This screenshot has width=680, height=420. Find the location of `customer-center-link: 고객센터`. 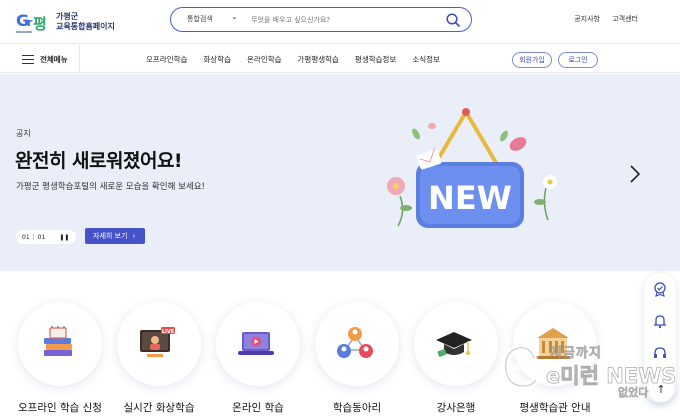

customer-center-link: 고객센터 is located at coordinates (625, 19).